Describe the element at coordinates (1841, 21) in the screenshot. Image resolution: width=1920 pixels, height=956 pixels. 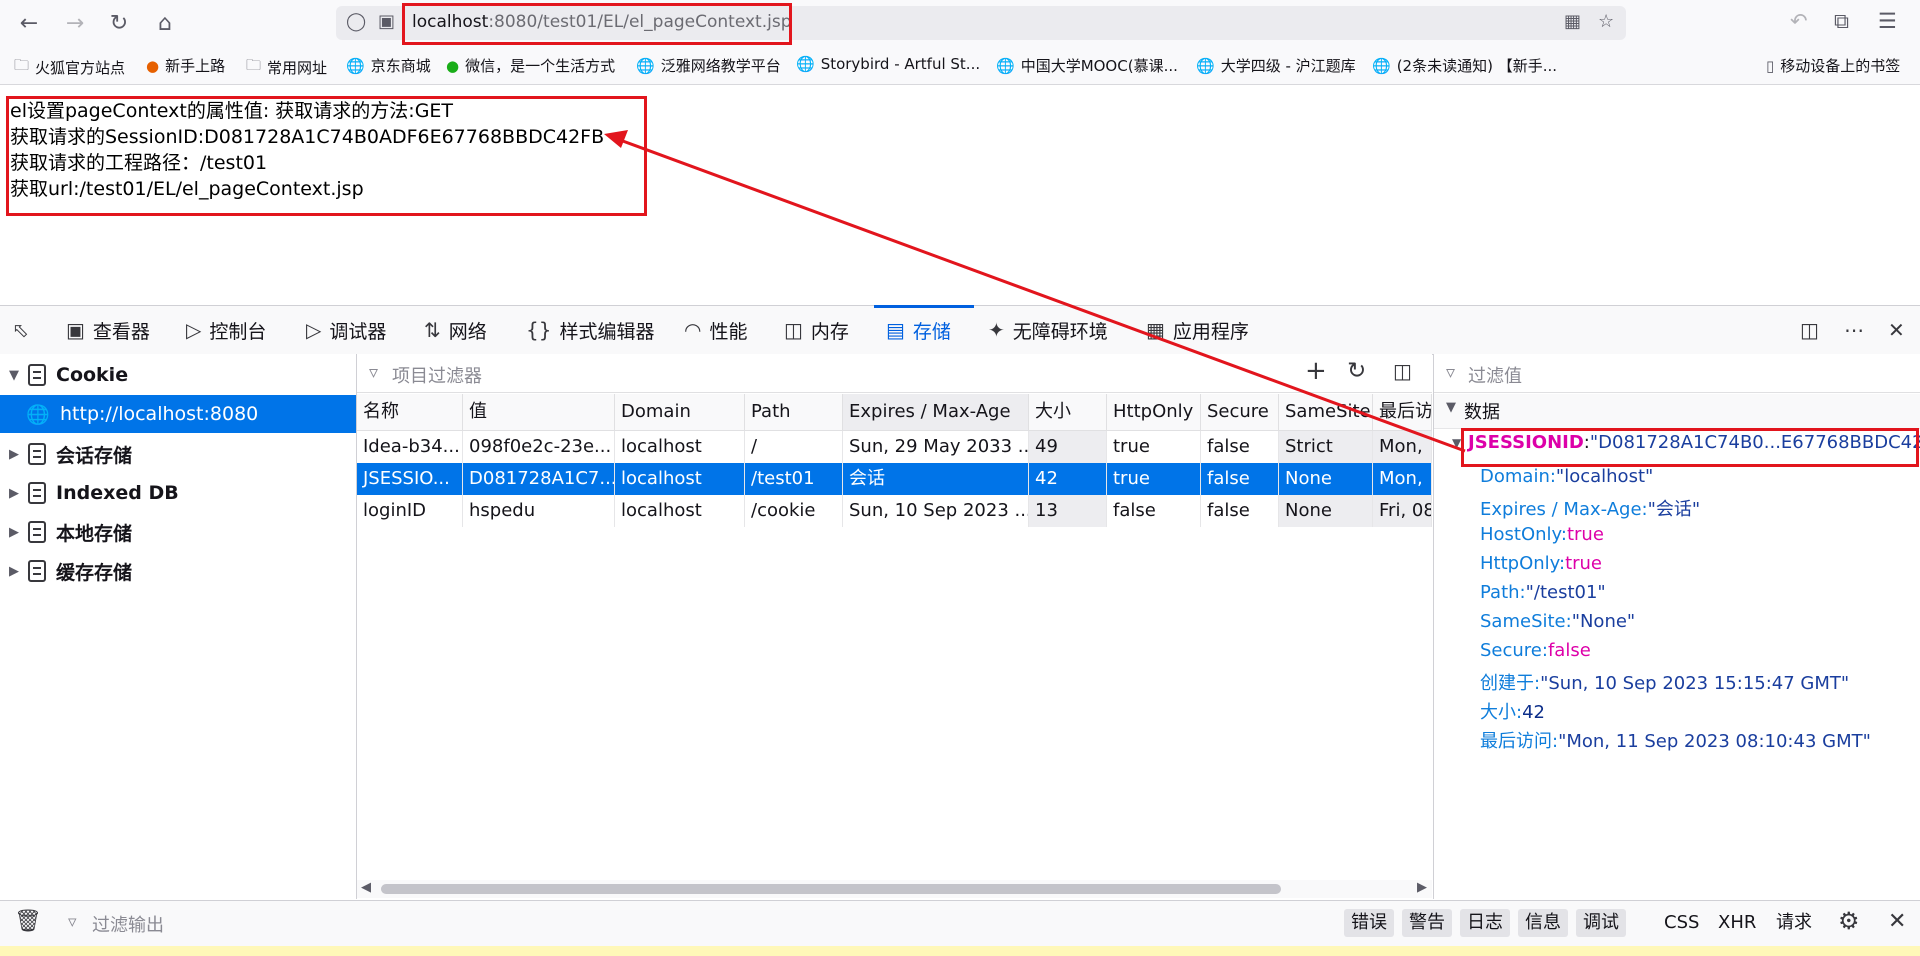
I see `extensions-icon: ⧉` at that location.